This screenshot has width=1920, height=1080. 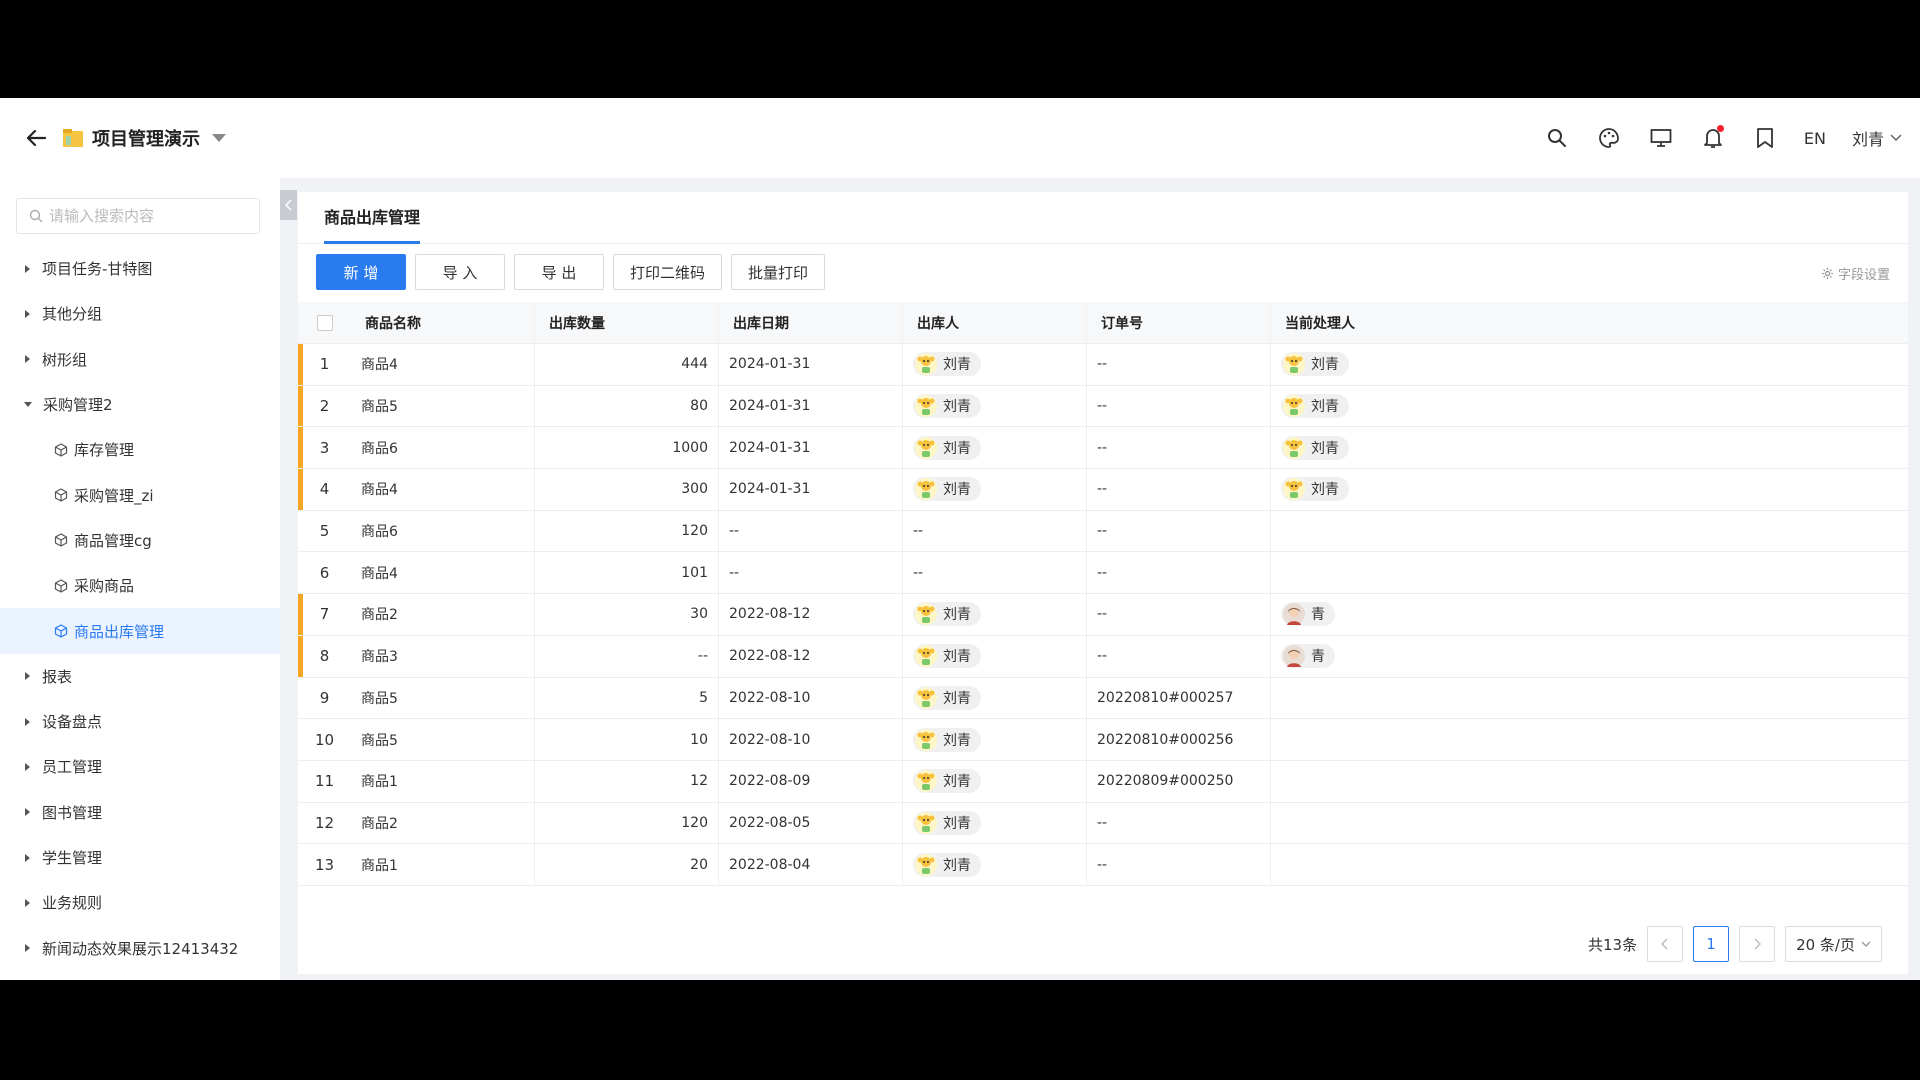 I want to click on sidebar-item: 商品出库管理, so click(x=140, y=631).